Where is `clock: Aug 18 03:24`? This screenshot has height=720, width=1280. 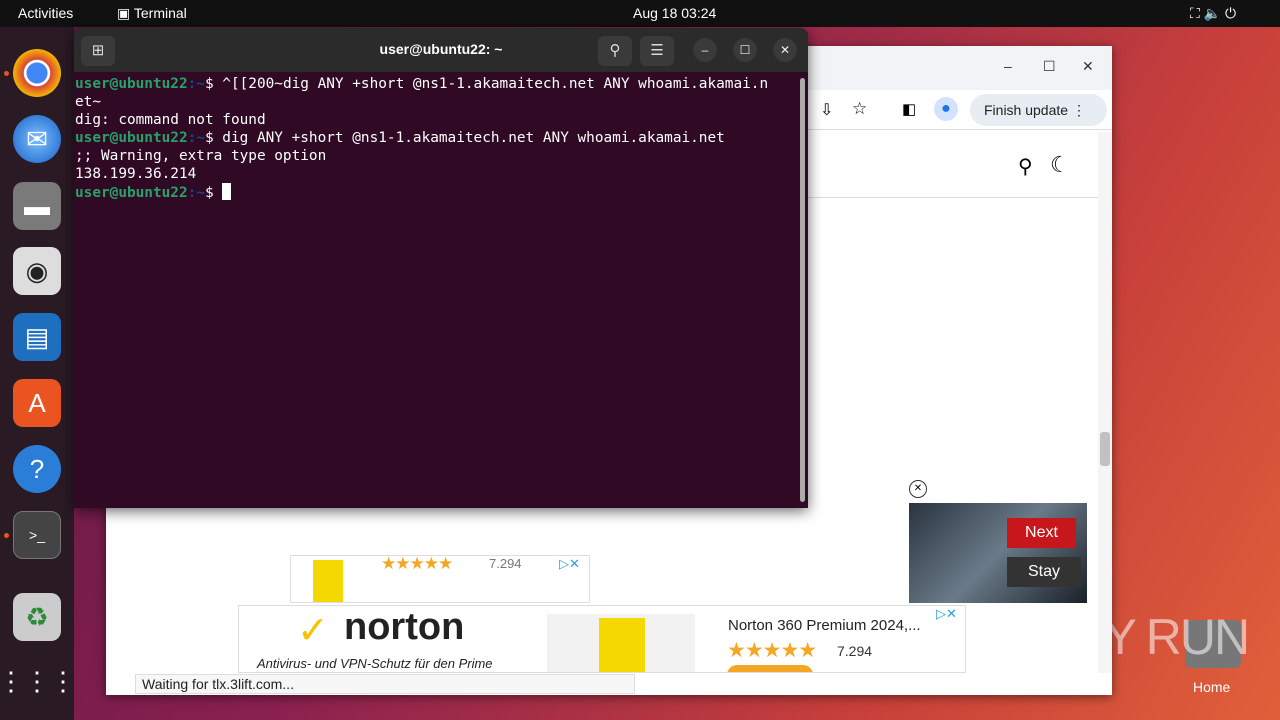 clock: Aug 18 03:24 is located at coordinates (674, 13).